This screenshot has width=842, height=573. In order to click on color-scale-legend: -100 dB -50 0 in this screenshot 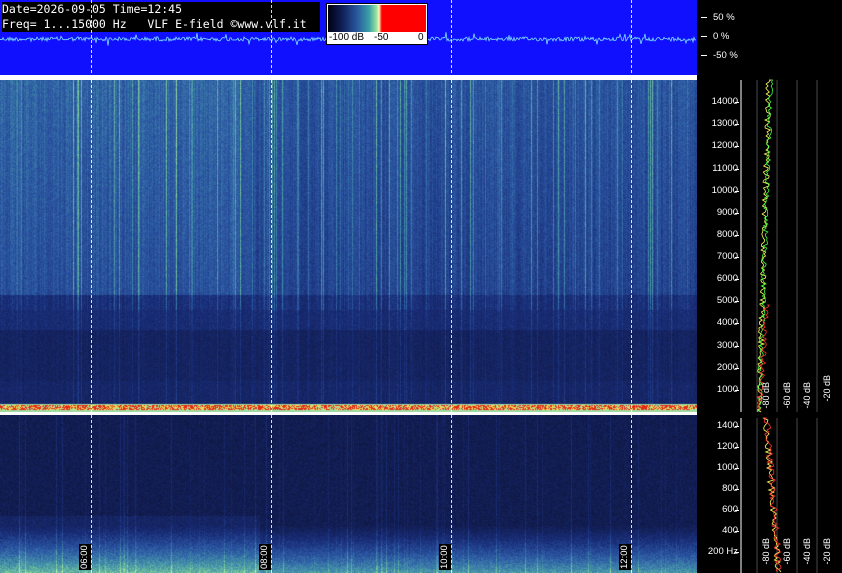, I will do `click(377, 24)`.